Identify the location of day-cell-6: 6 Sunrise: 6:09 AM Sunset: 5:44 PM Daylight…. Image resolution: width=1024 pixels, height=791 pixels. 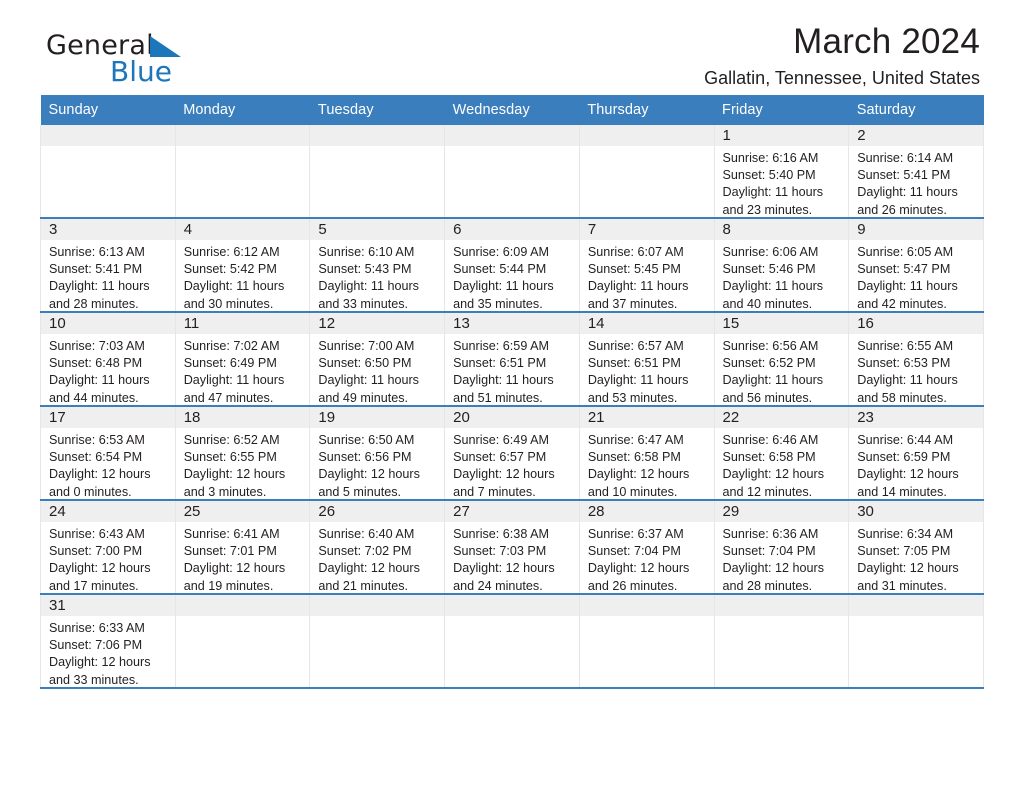
(512, 265).